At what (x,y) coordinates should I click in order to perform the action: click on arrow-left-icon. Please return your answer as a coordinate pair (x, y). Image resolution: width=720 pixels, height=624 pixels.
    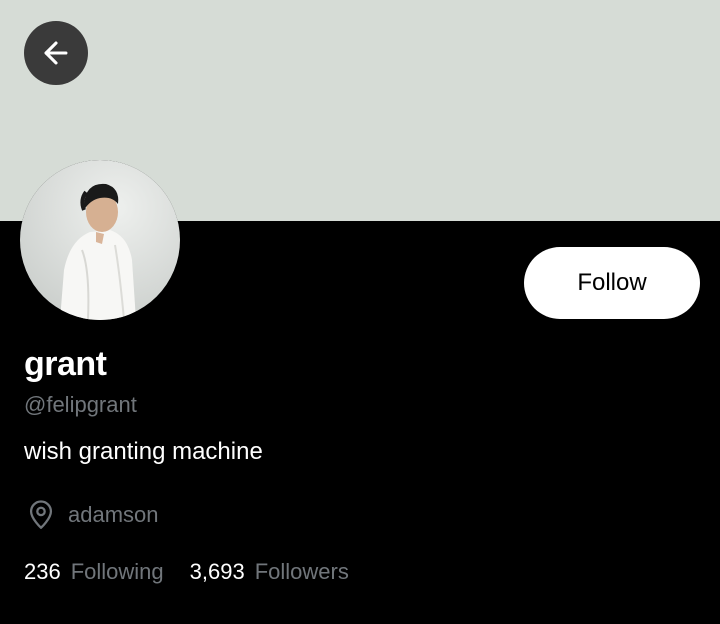
    Looking at the image, I should click on (56, 53).